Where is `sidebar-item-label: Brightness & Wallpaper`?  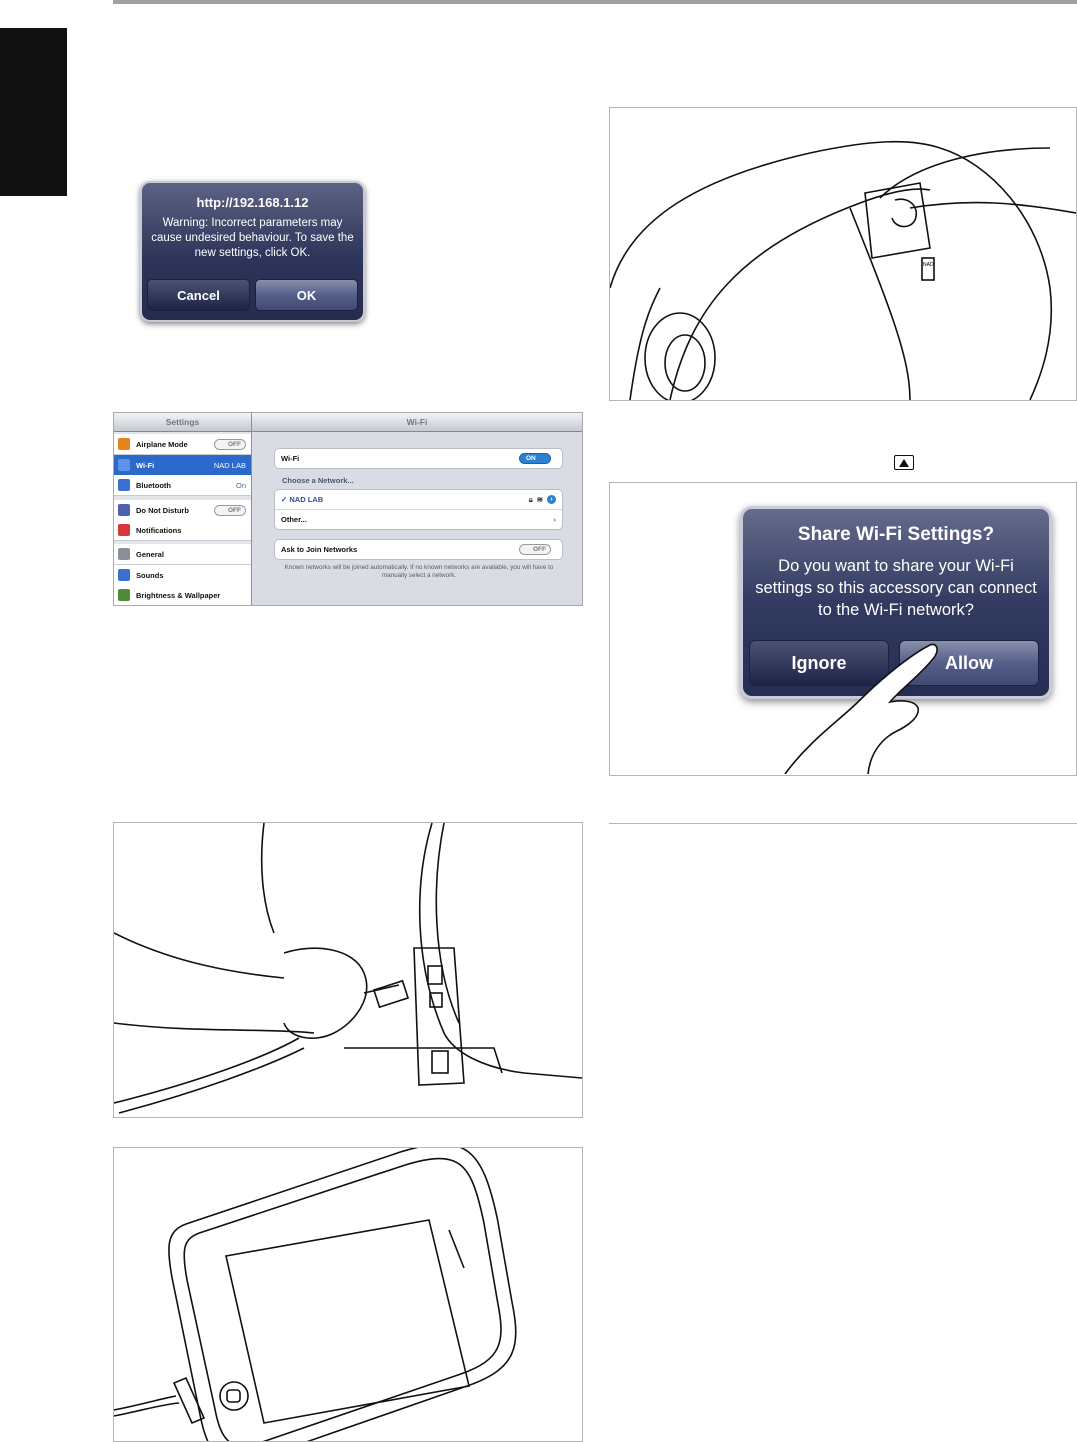
sidebar-item-label: Brightness & Wallpaper is located at coordinates (178, 595).